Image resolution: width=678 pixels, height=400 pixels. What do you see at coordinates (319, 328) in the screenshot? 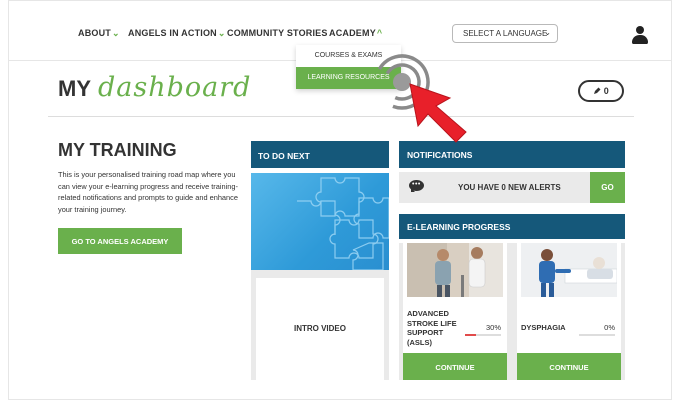
I see `intro-video-label: INTRO VIDEO` at bounding box center [319, 328].